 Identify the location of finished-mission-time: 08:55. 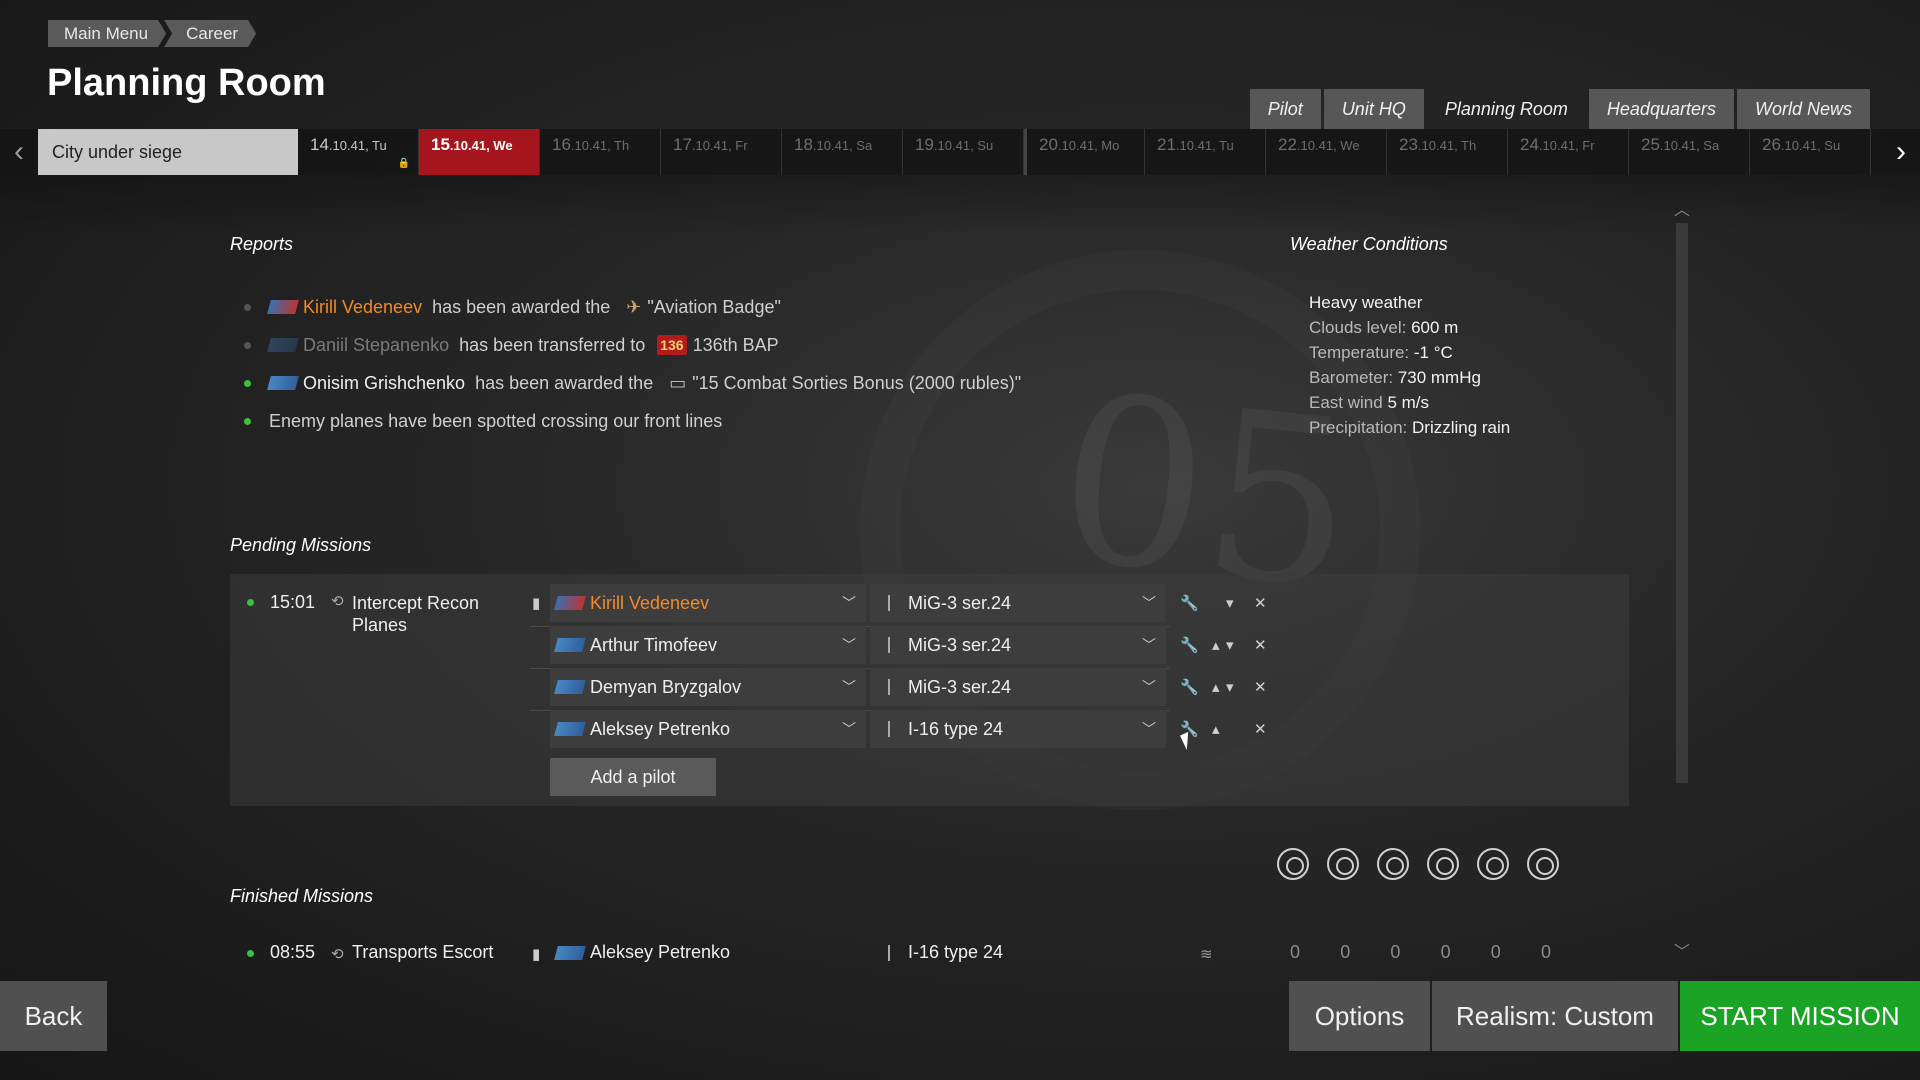
(293, 952).